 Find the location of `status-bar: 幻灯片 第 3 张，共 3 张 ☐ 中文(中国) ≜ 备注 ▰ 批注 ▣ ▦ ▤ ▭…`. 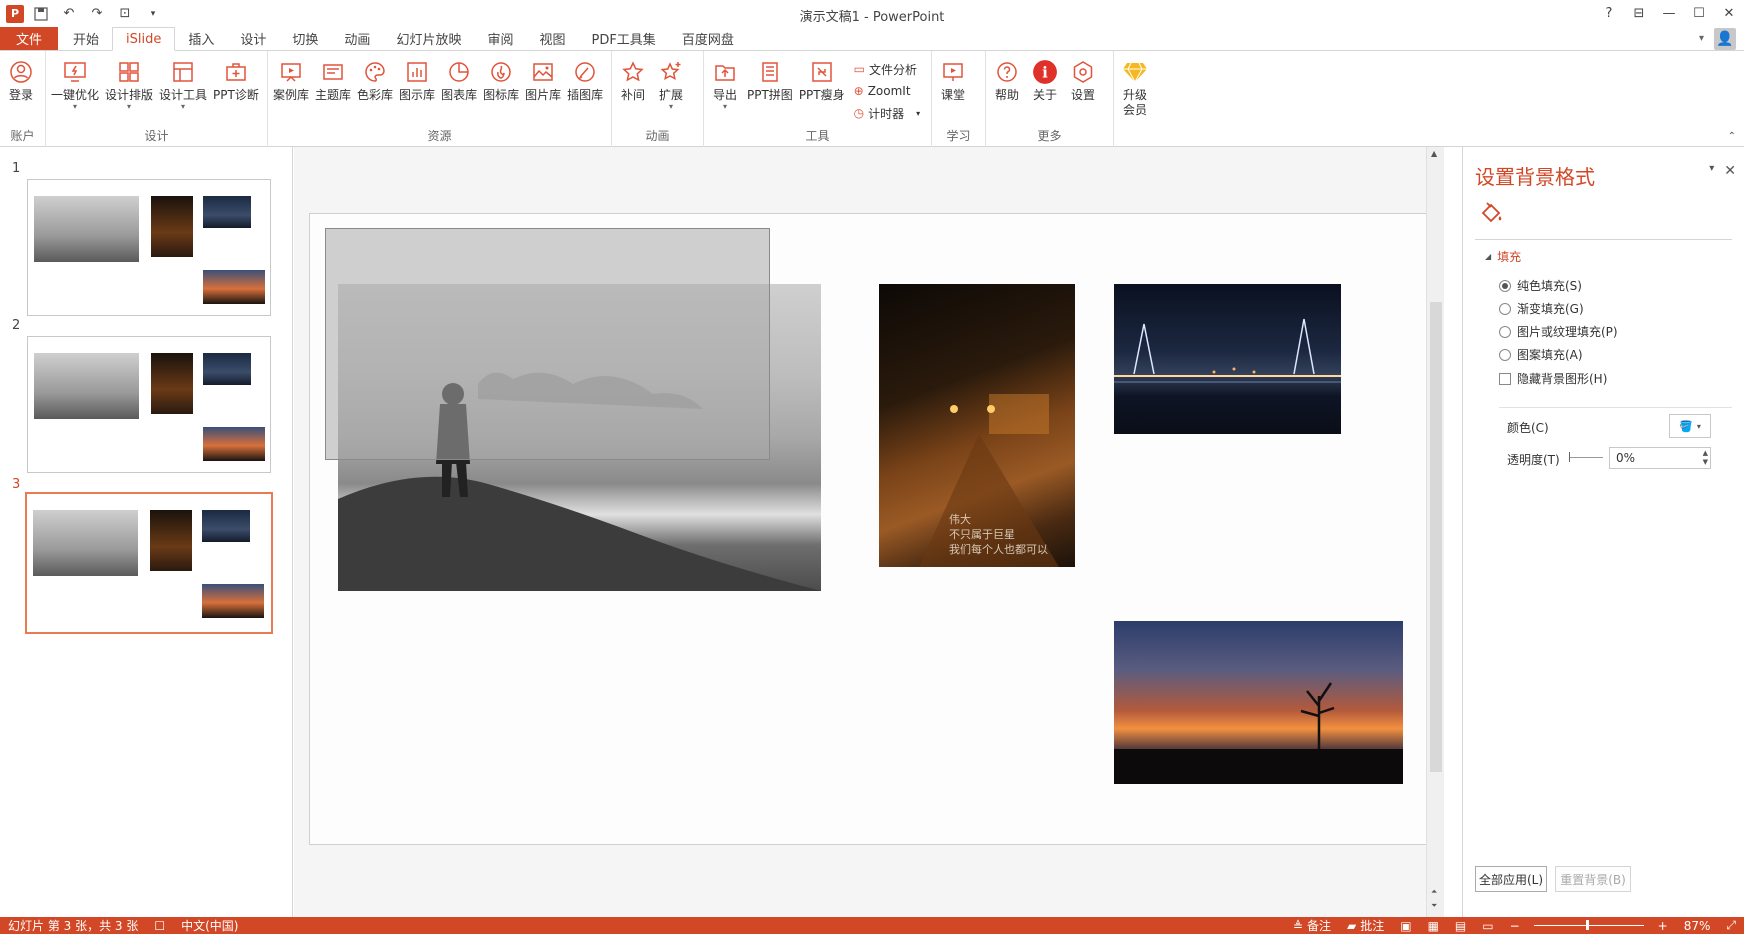

status-bar: 幻灯片 第 3 张，共 3 张 ☐ 中文(中国) ≜ 备注 ▰ 批注 ▣ ▦ ▤ ▭… is located at coordinates (872, 925).